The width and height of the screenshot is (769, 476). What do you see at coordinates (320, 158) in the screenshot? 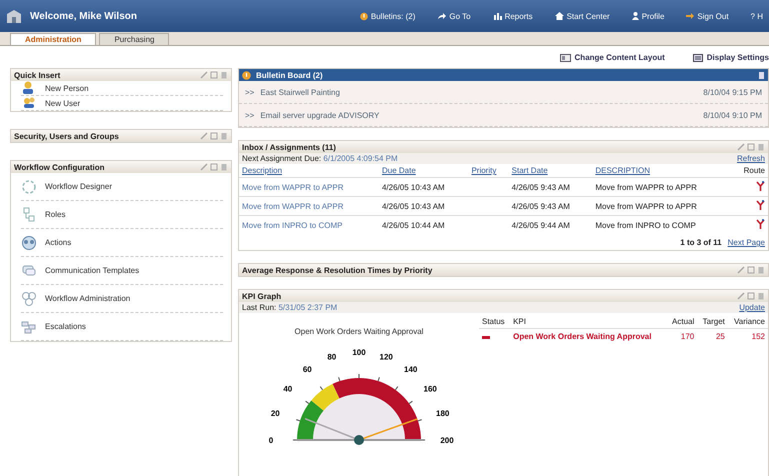
I see `next-due-text: Next Assignment Due: 6/1/2005 4:09:54 PM` at bounding box center [320, 158].